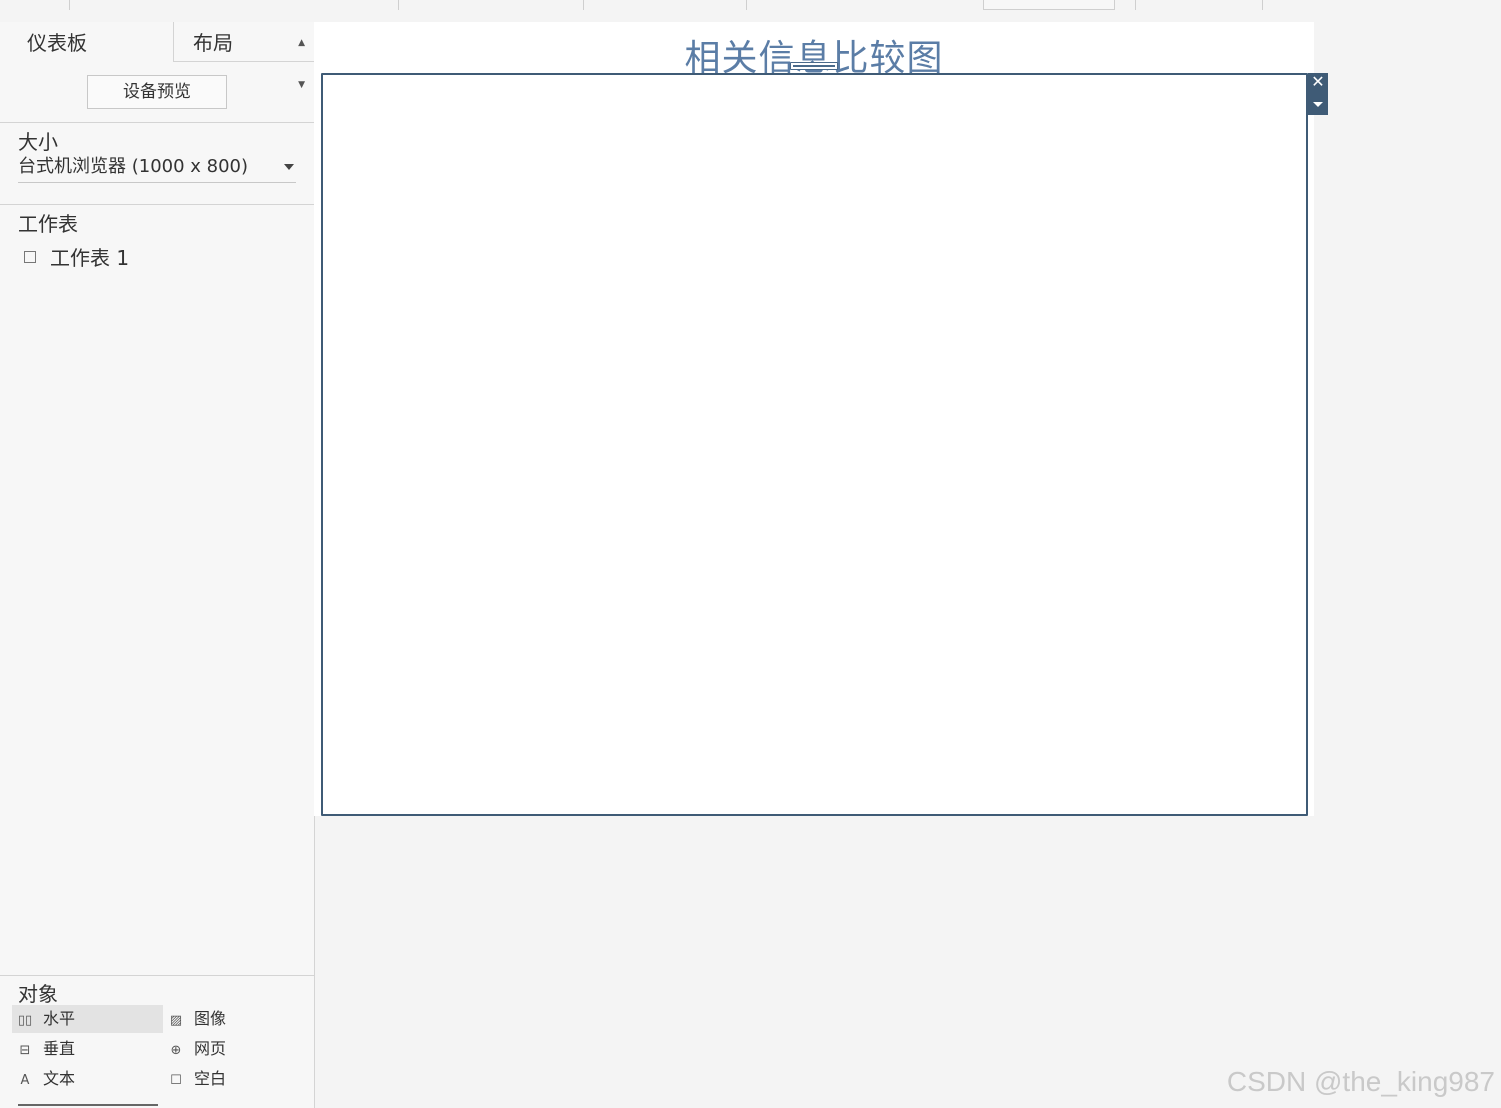  What do you see at coordinates (1318, 83) in the screenshot?
I see `close-icon: ✕` at bounding box center [1318, 83].